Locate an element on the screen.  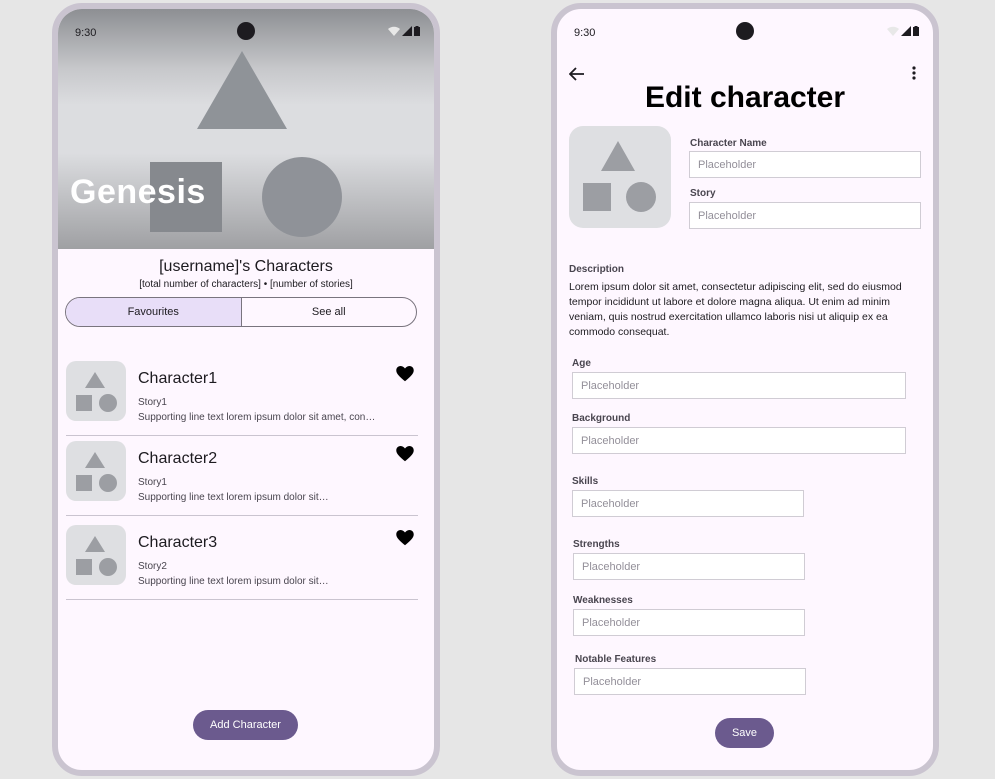
page-title: Edit character is located at coordinates (745, 97).